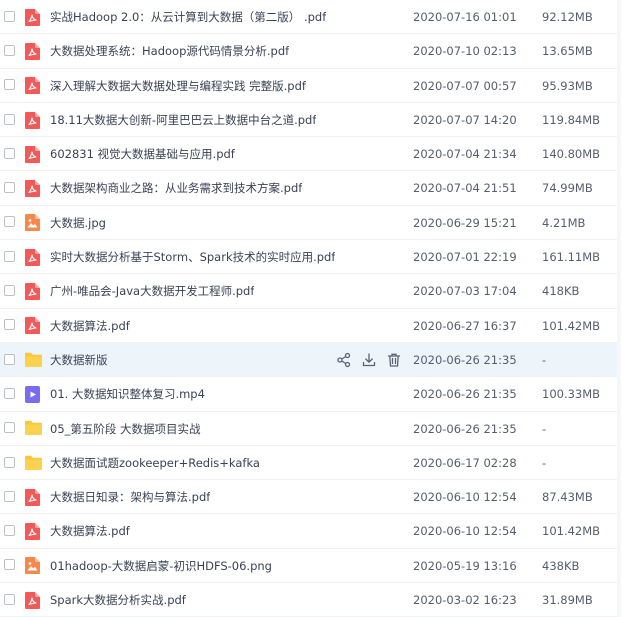 The height and width of the screenshot is (617, 640). I want to click on file-row: 大数据新版 2020-06-26 21:35 -, so click(310, 360).